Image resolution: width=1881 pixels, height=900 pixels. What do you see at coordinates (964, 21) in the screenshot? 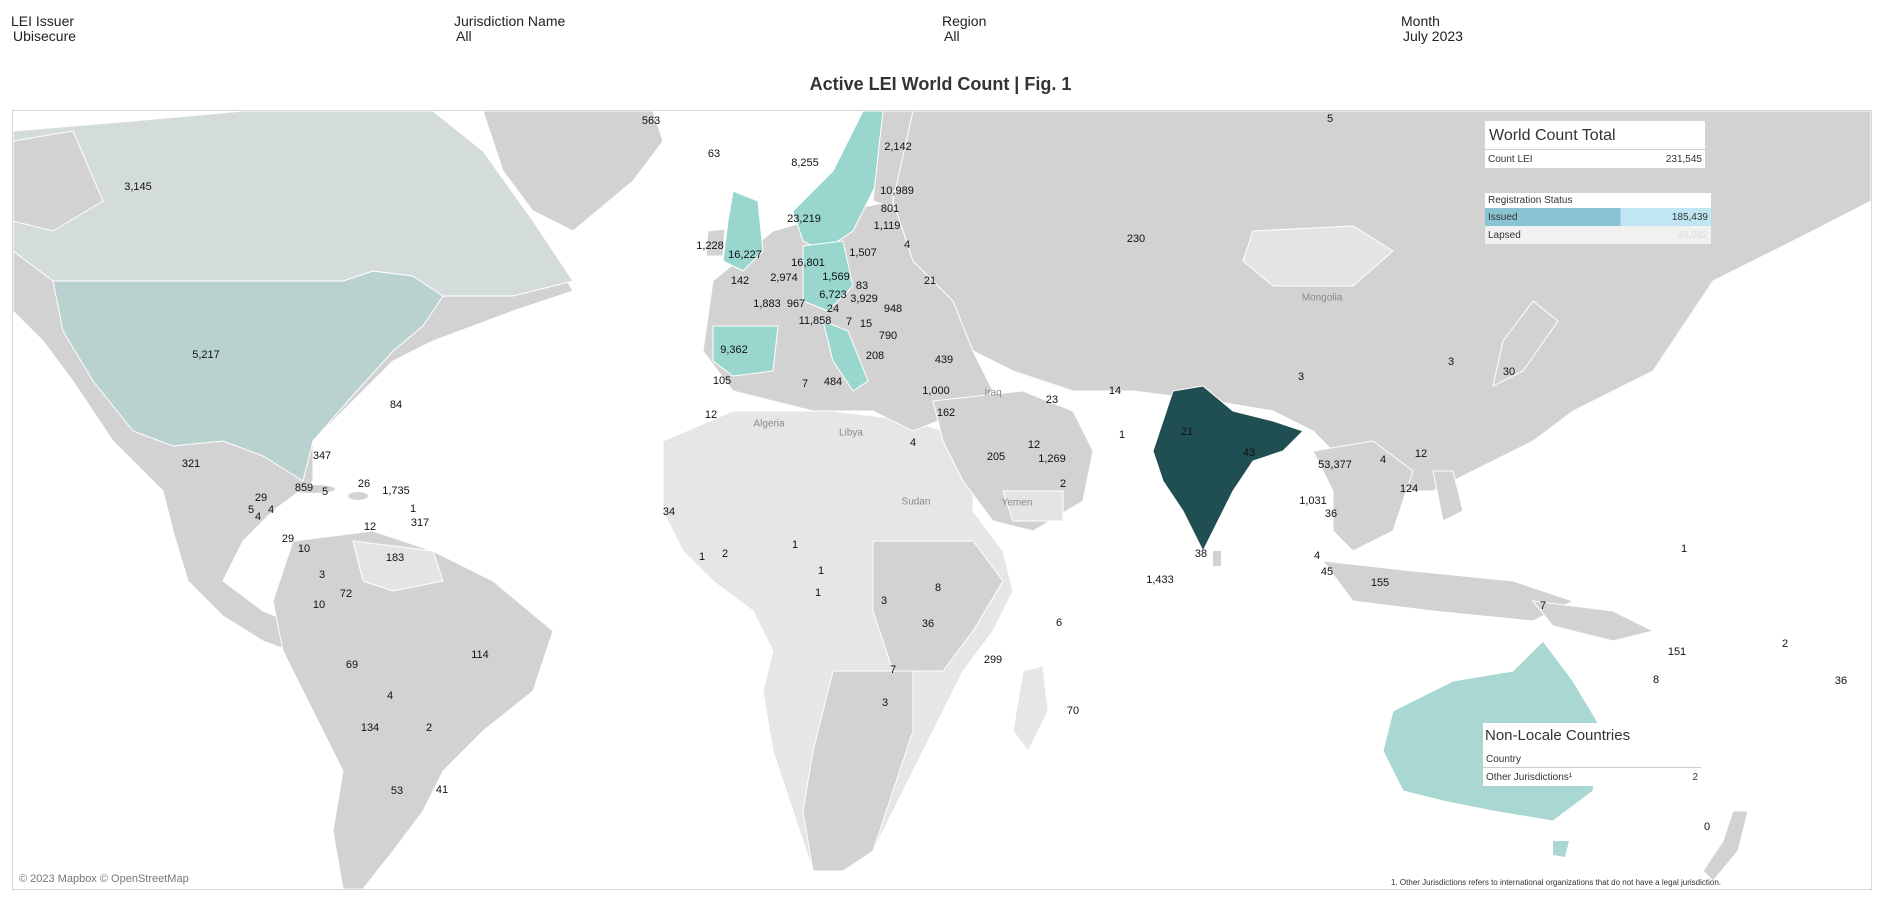
I see `filter-label: Region` at bounding box center [964, 21].